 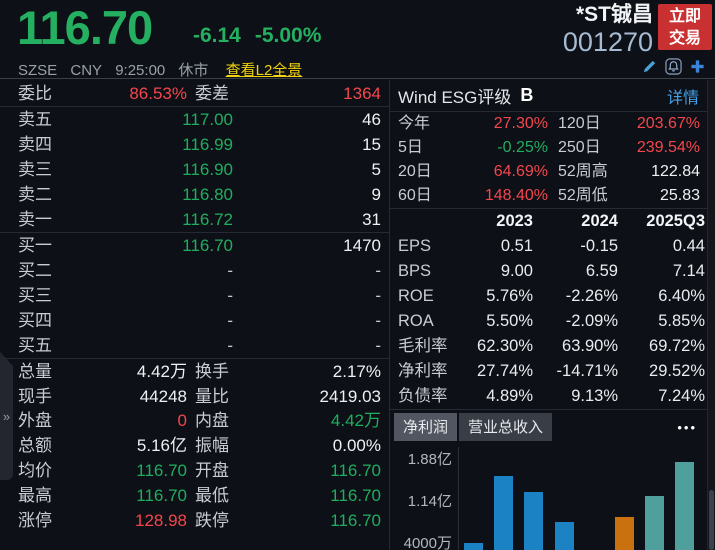 I want to click on metric-2025q3: 29.52%, so click(x=677, y=371).